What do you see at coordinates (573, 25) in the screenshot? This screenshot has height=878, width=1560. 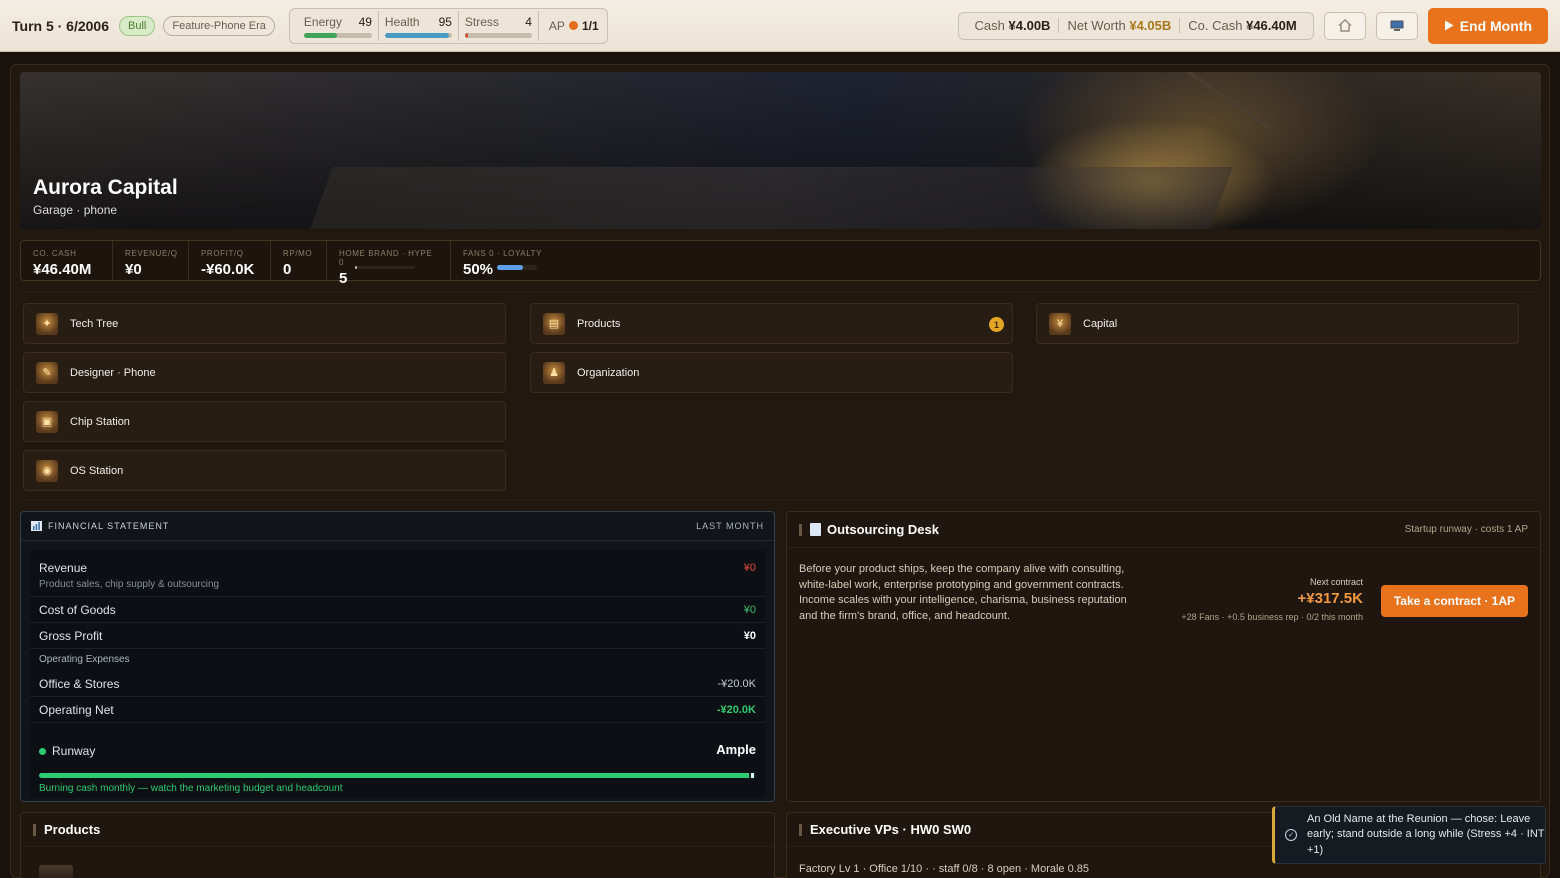 I see `ap-dot-icon` at bounding box center [573, 25].